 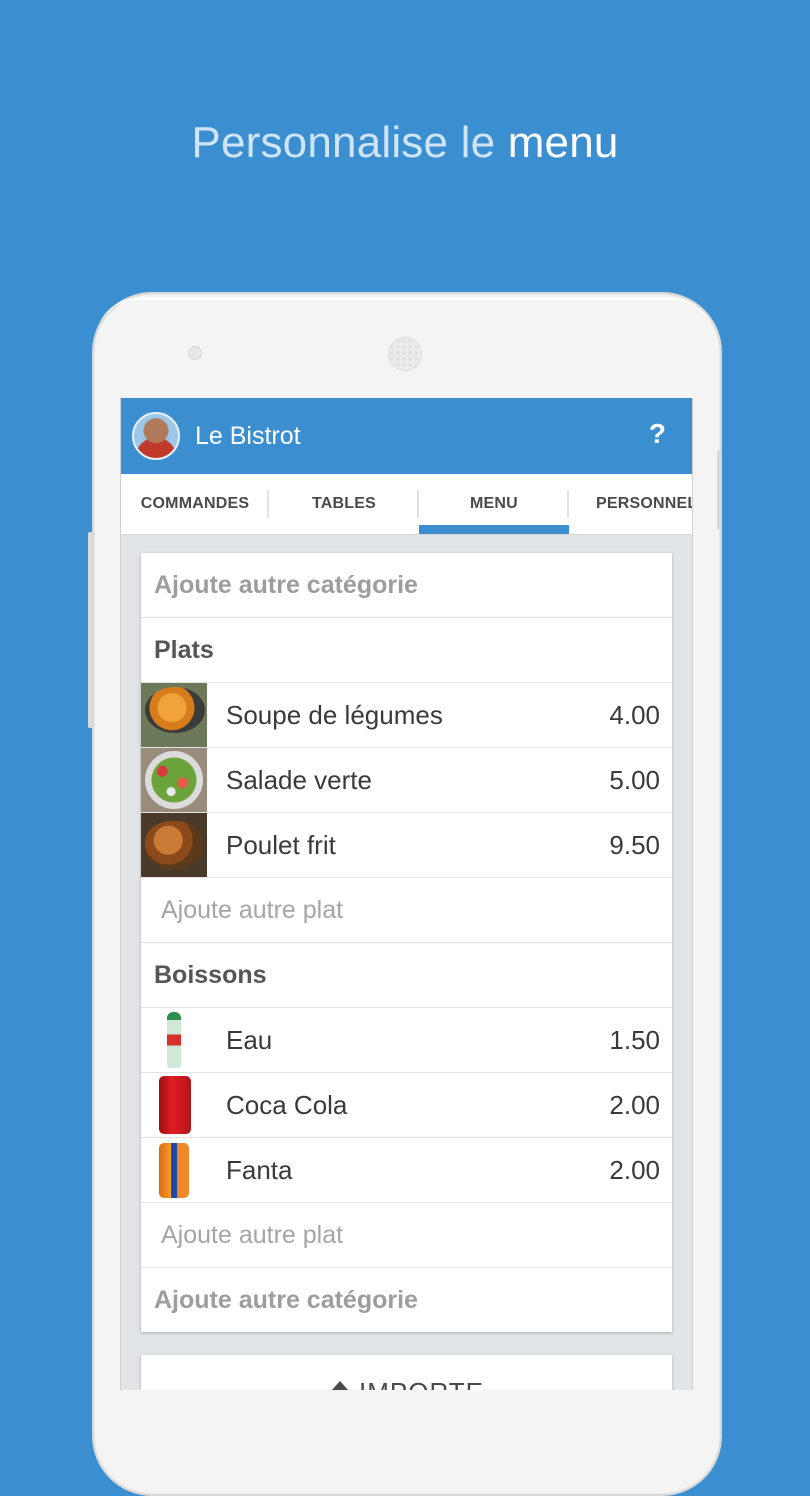 I want to click on menu-item: Fanta 2.00, so click(x=406, y=1170).